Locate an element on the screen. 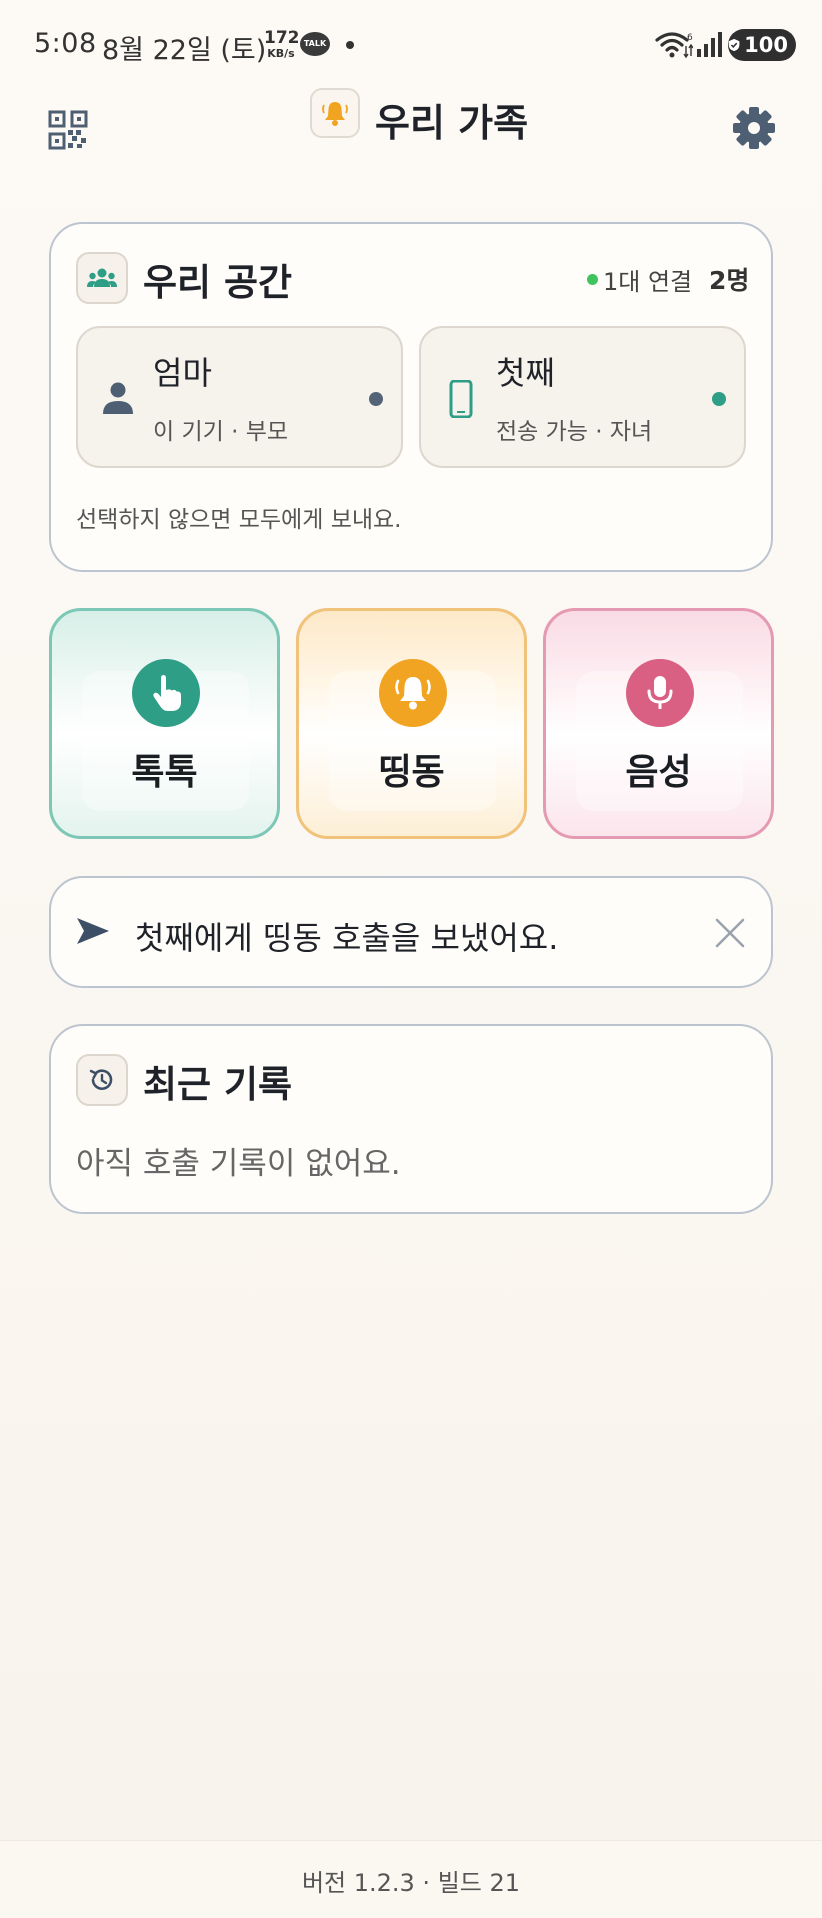 The image size is (822, 1918). group-icon is located at coordinates (102, 277).